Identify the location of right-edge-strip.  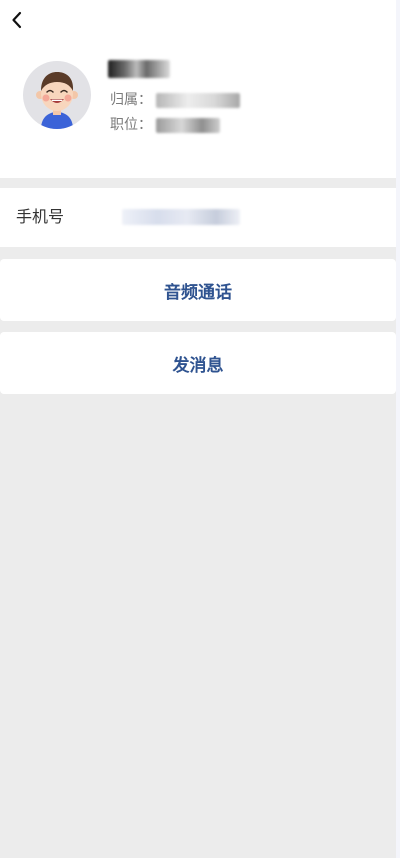
(398, 429).